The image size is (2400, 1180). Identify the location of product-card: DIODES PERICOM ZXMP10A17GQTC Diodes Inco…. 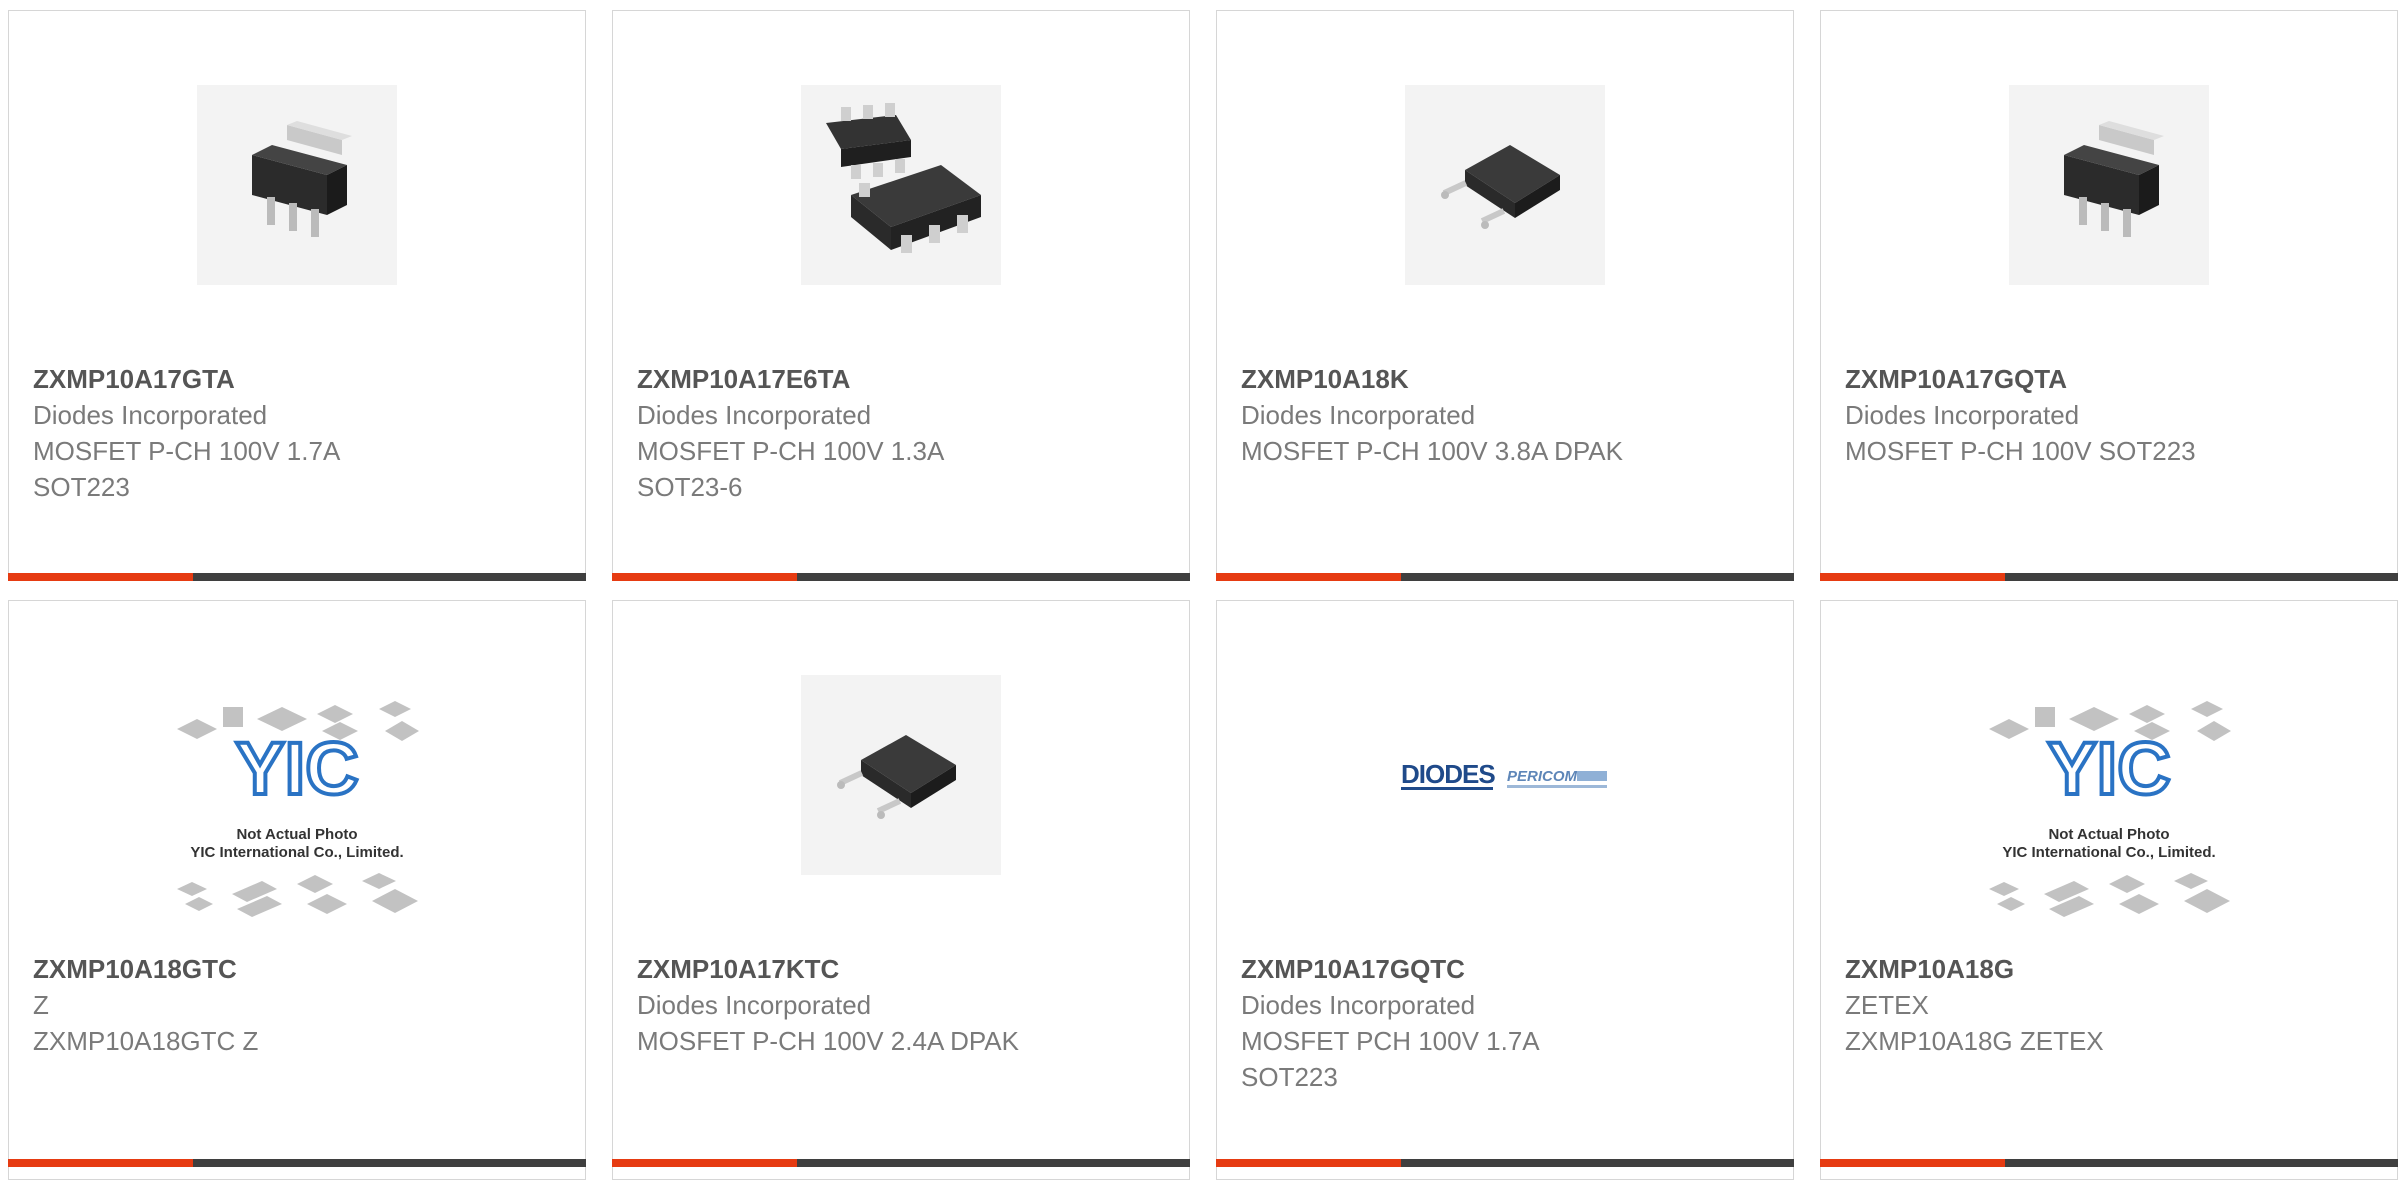
(1505, 890).